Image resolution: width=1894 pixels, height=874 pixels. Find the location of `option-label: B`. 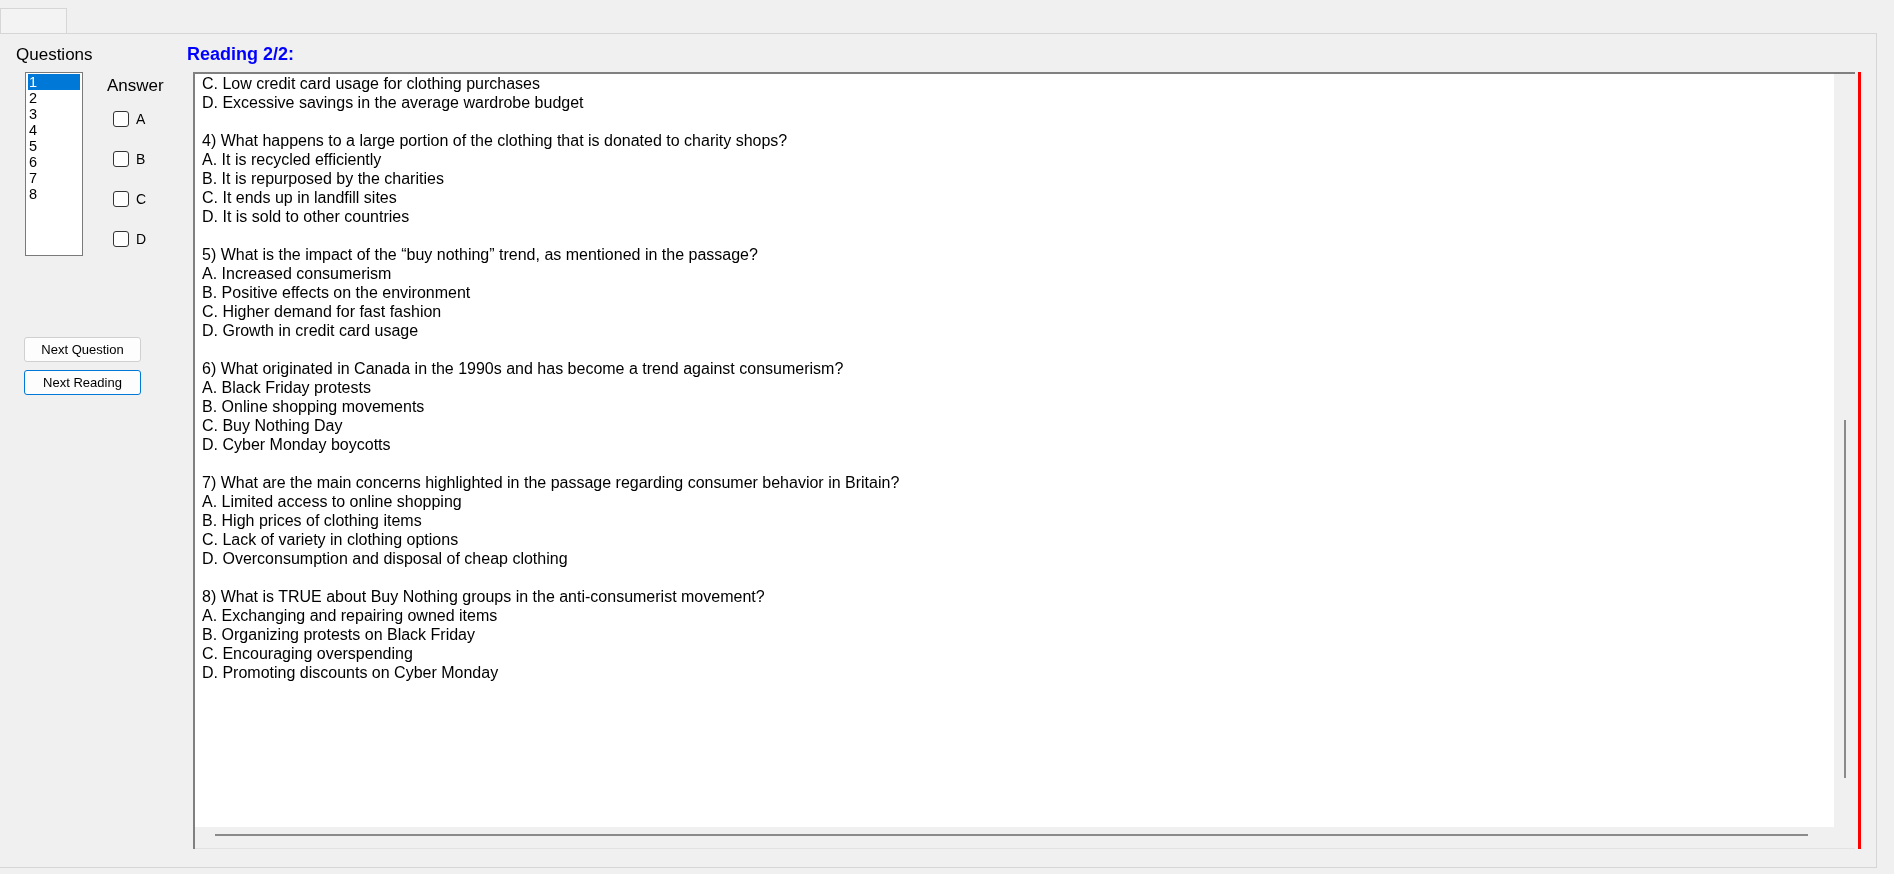

option-label: B is located at coordinates (141, 159).